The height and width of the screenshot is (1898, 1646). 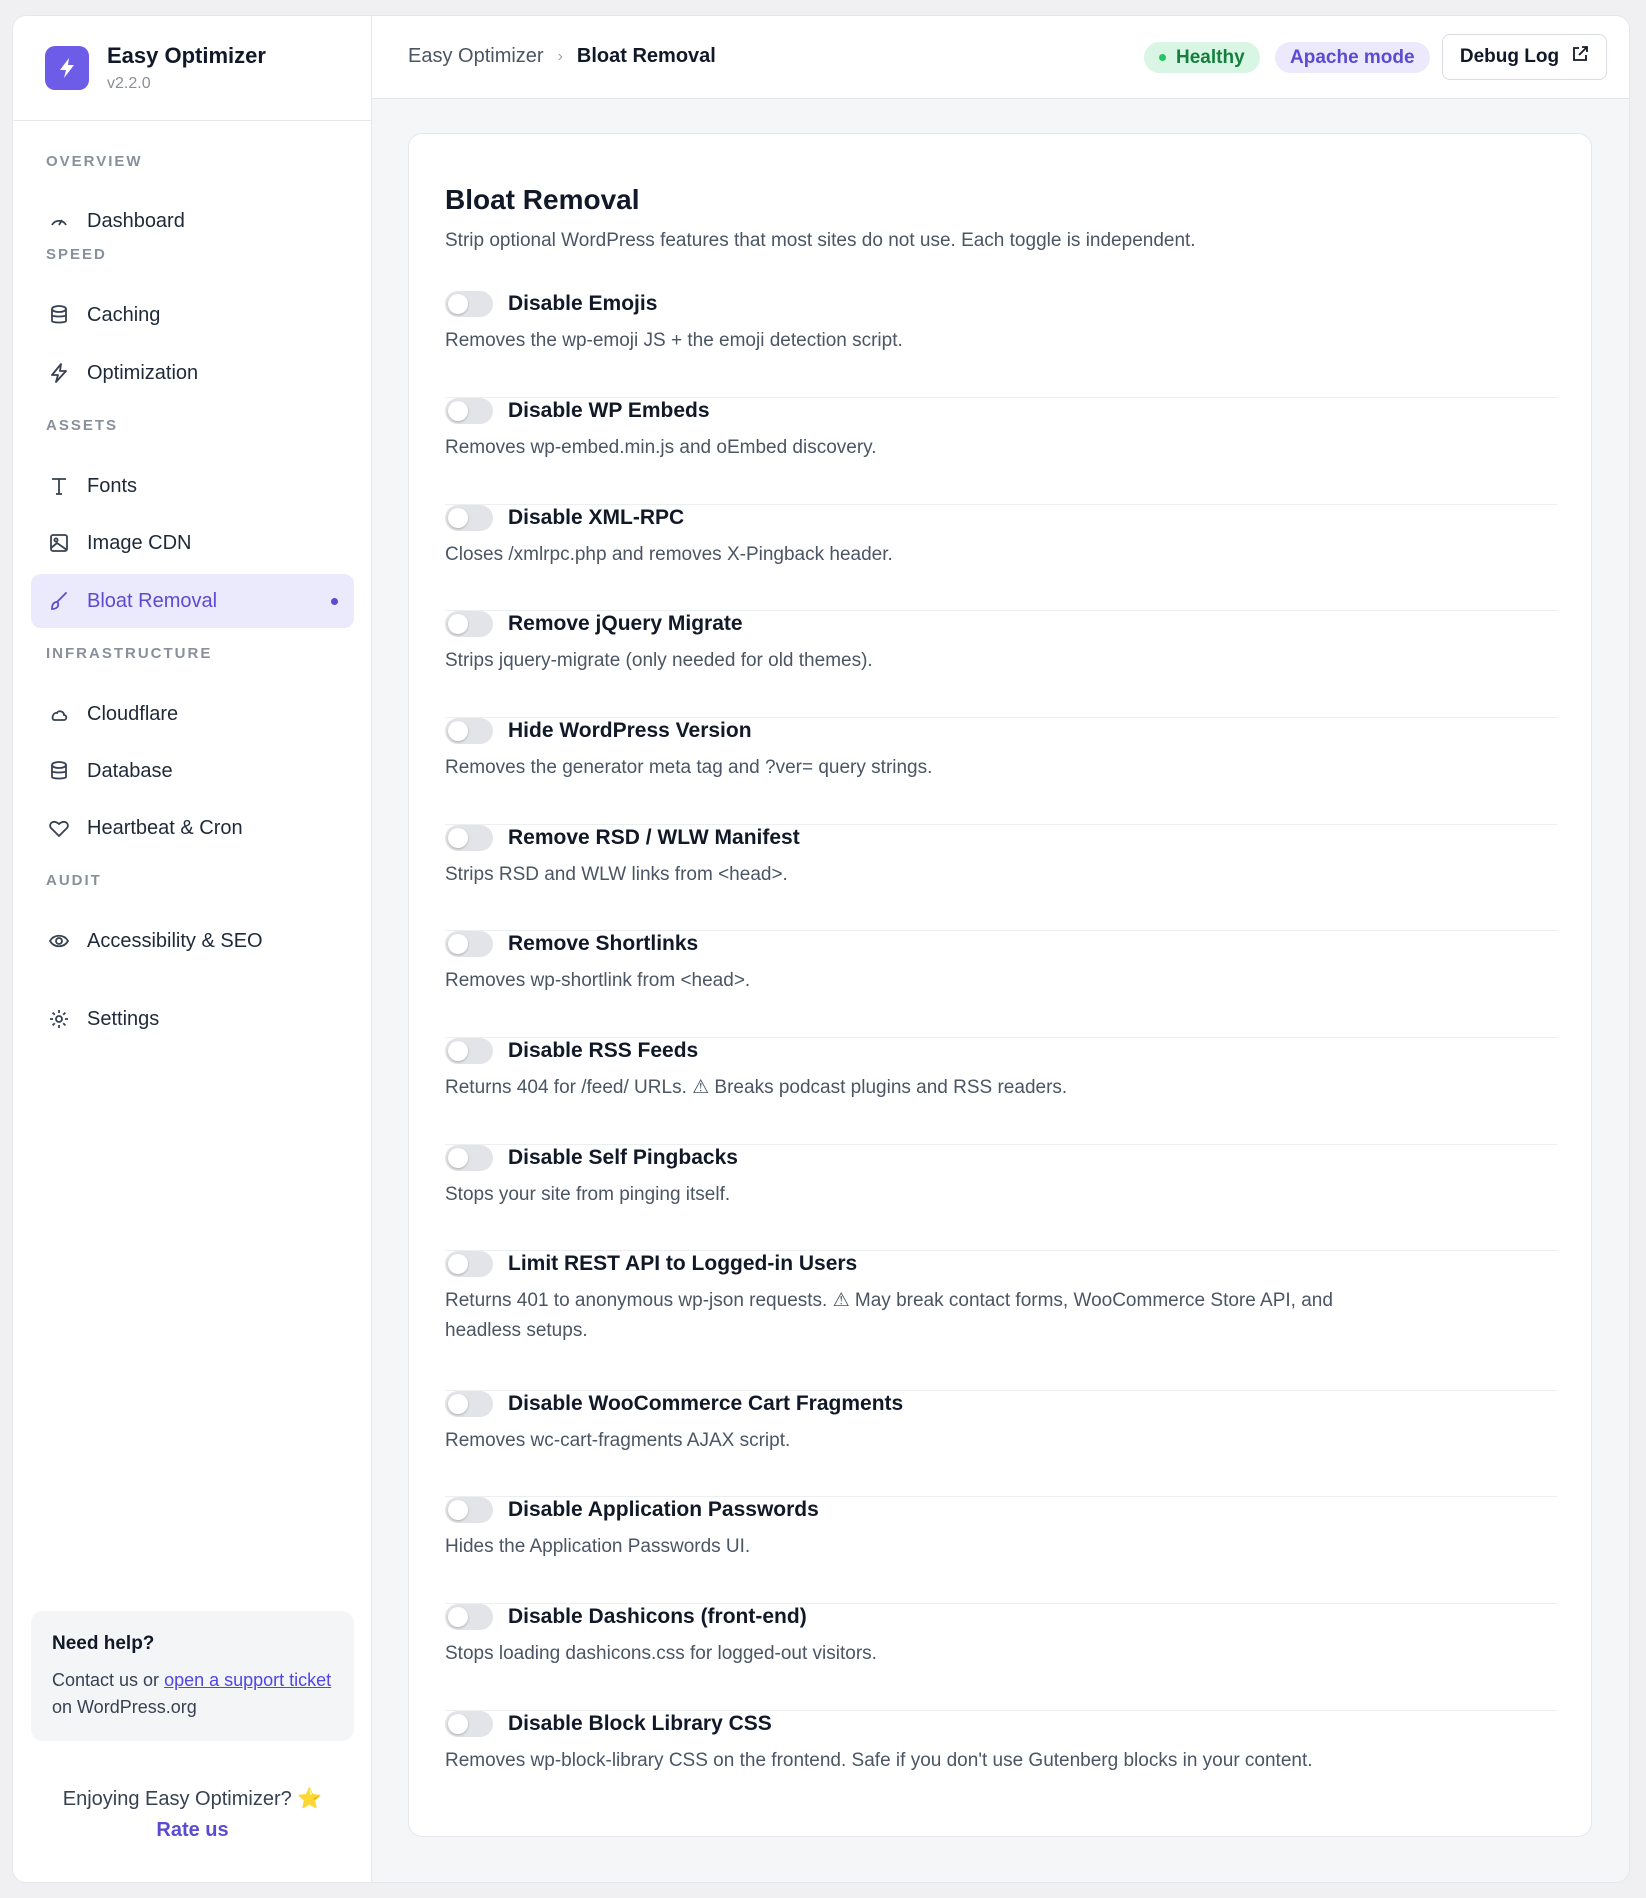 What do you see at coordinates (192, 315) in the screenshot?
I see `sidebar-item-caching: Caching` at bounding box center [192, 315].